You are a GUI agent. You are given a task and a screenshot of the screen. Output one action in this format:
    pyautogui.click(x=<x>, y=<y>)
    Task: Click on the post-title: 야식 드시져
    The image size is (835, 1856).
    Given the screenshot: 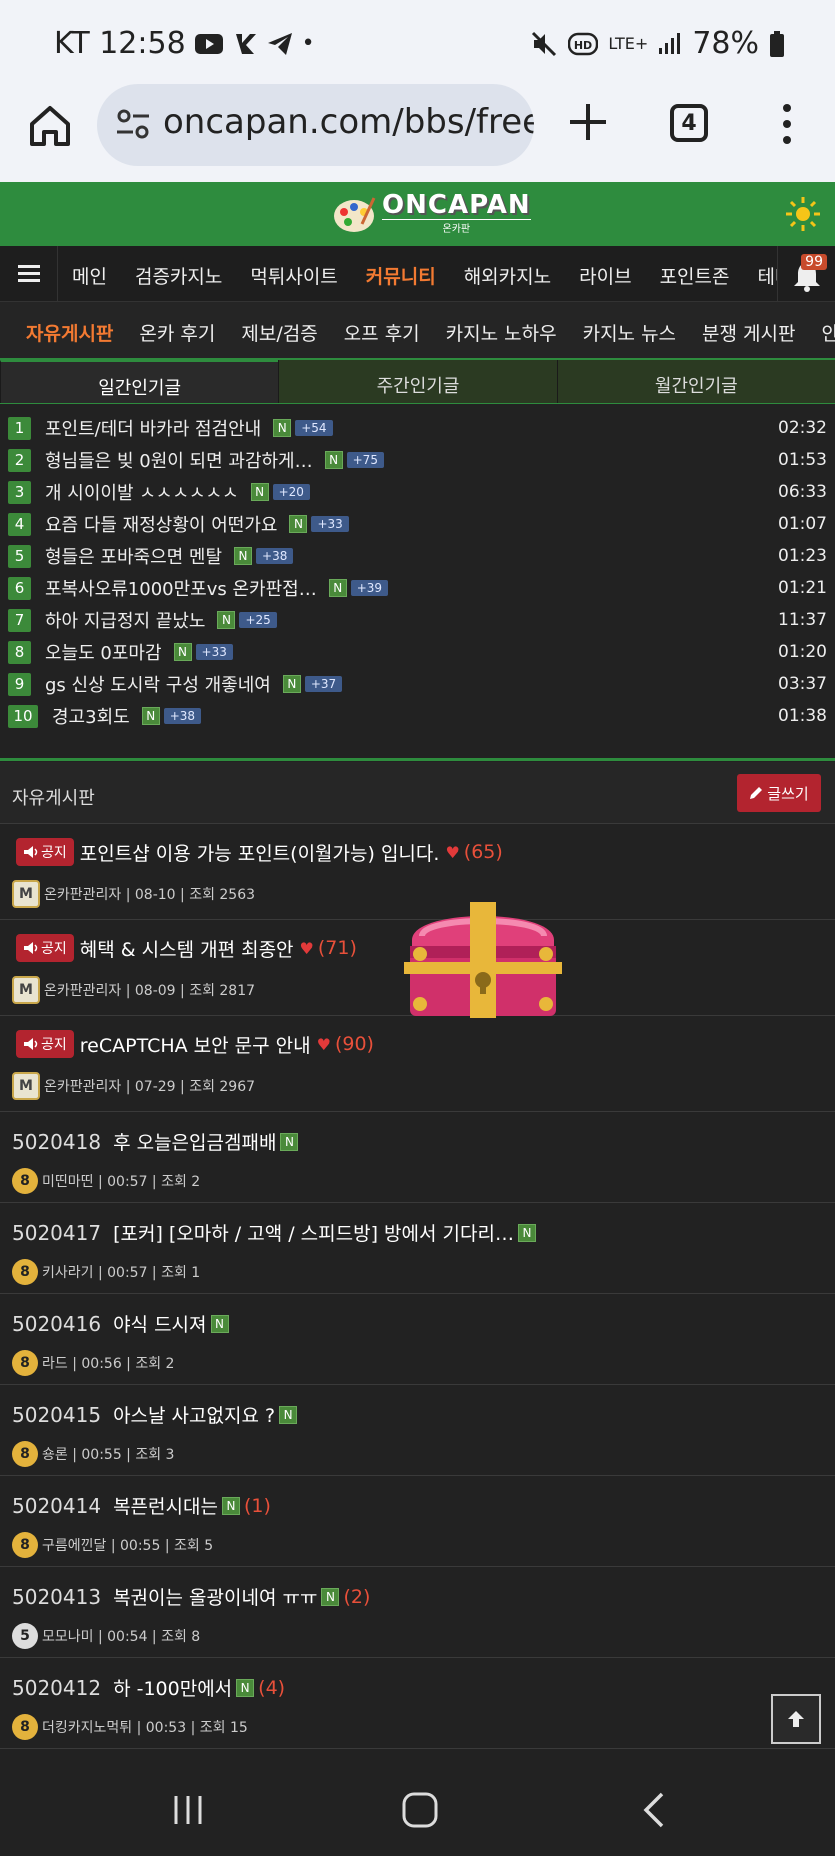 What is the action you would take?
    pyautogui.click(x=159, y=1323)
    